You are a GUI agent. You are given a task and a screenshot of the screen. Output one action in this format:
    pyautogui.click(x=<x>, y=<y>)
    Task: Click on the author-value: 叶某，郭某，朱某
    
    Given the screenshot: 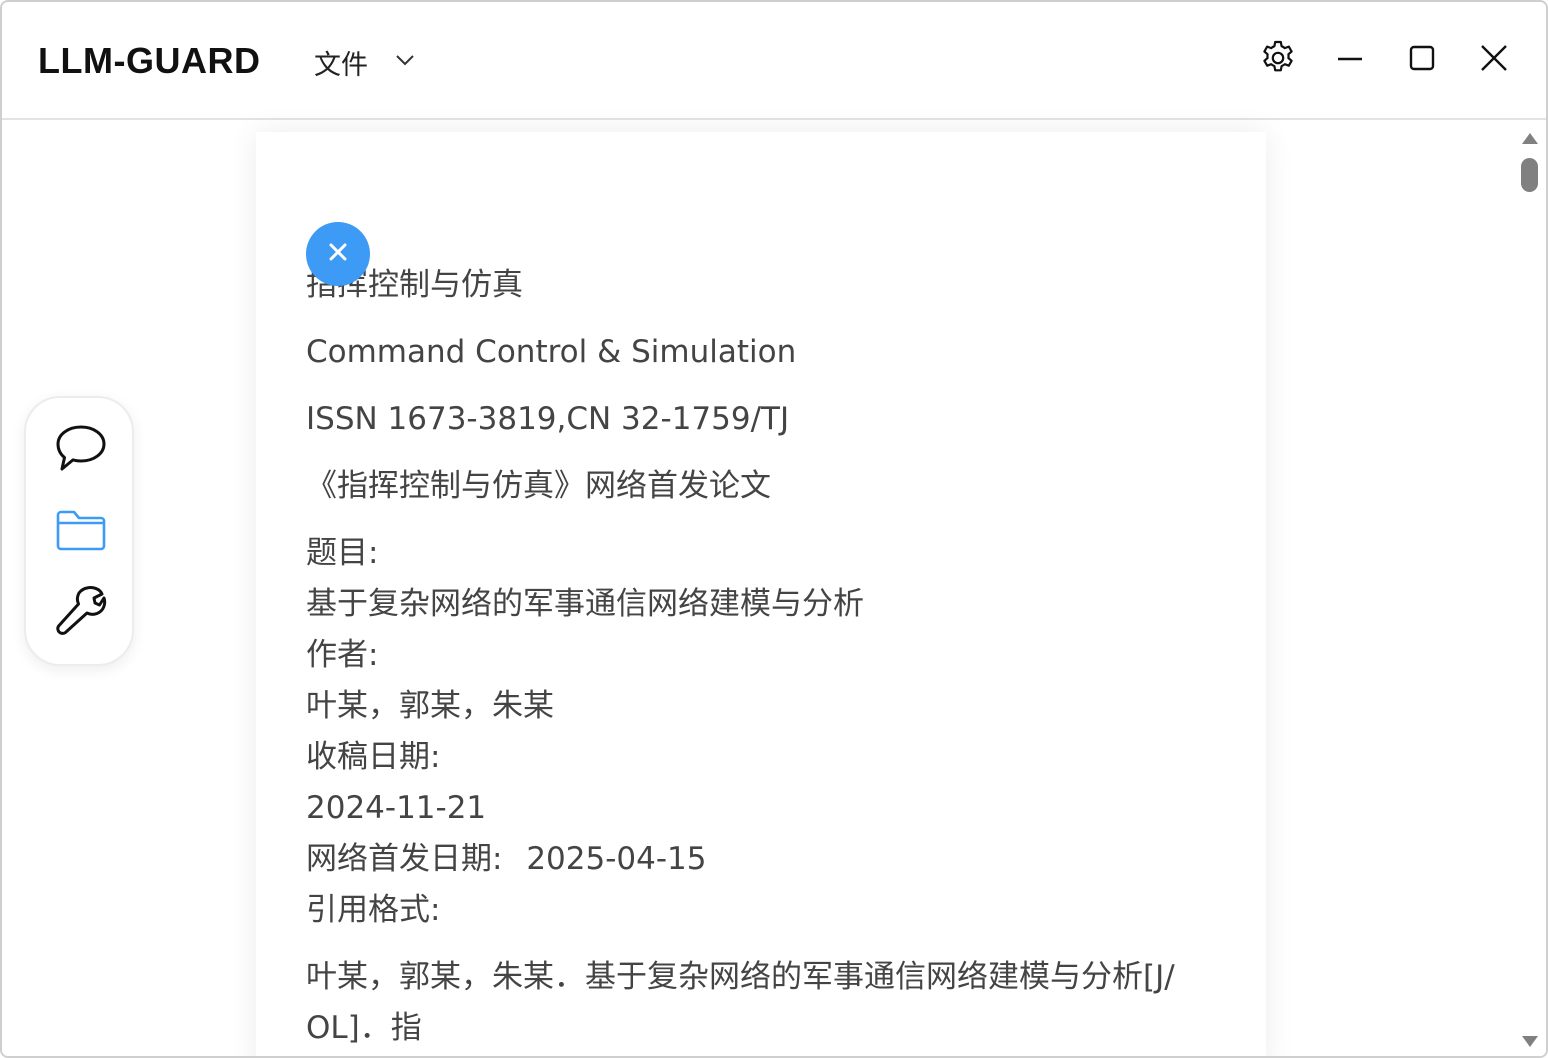 What is the action you would take?
    pyautogui.click(x=430, y=706)
    